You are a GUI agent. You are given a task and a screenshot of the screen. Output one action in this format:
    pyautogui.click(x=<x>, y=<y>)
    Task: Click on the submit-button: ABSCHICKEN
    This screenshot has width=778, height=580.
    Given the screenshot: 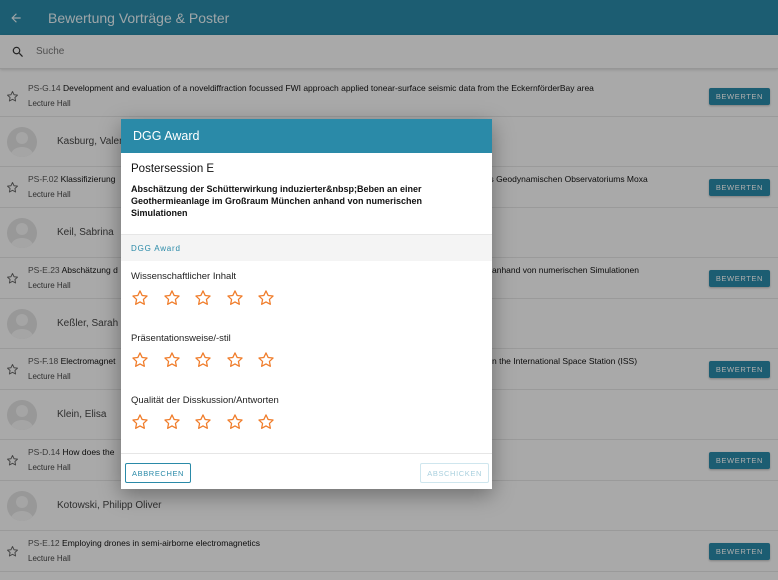 What is the action you would take?
    pyautogui.click(x=454, y=473)
    